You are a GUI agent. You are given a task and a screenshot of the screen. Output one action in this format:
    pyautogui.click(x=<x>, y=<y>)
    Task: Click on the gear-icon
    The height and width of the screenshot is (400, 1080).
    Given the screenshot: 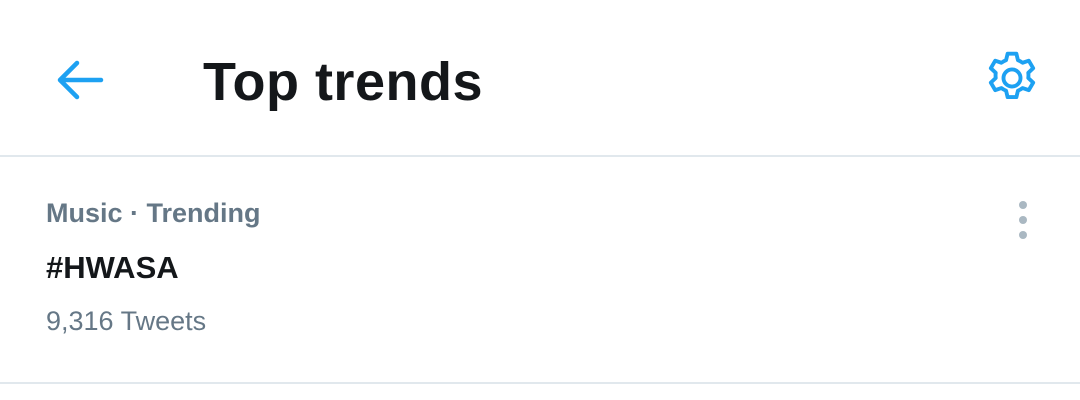 What is the action you would take?
    pyautogui.click(x=1012, y=75)
    